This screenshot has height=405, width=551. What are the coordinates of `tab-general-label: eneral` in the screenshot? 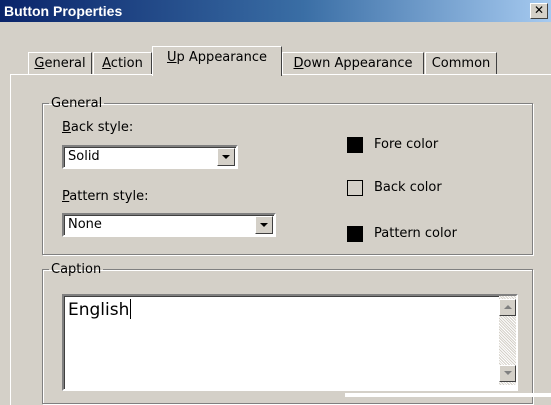 It's located at (65, 63).